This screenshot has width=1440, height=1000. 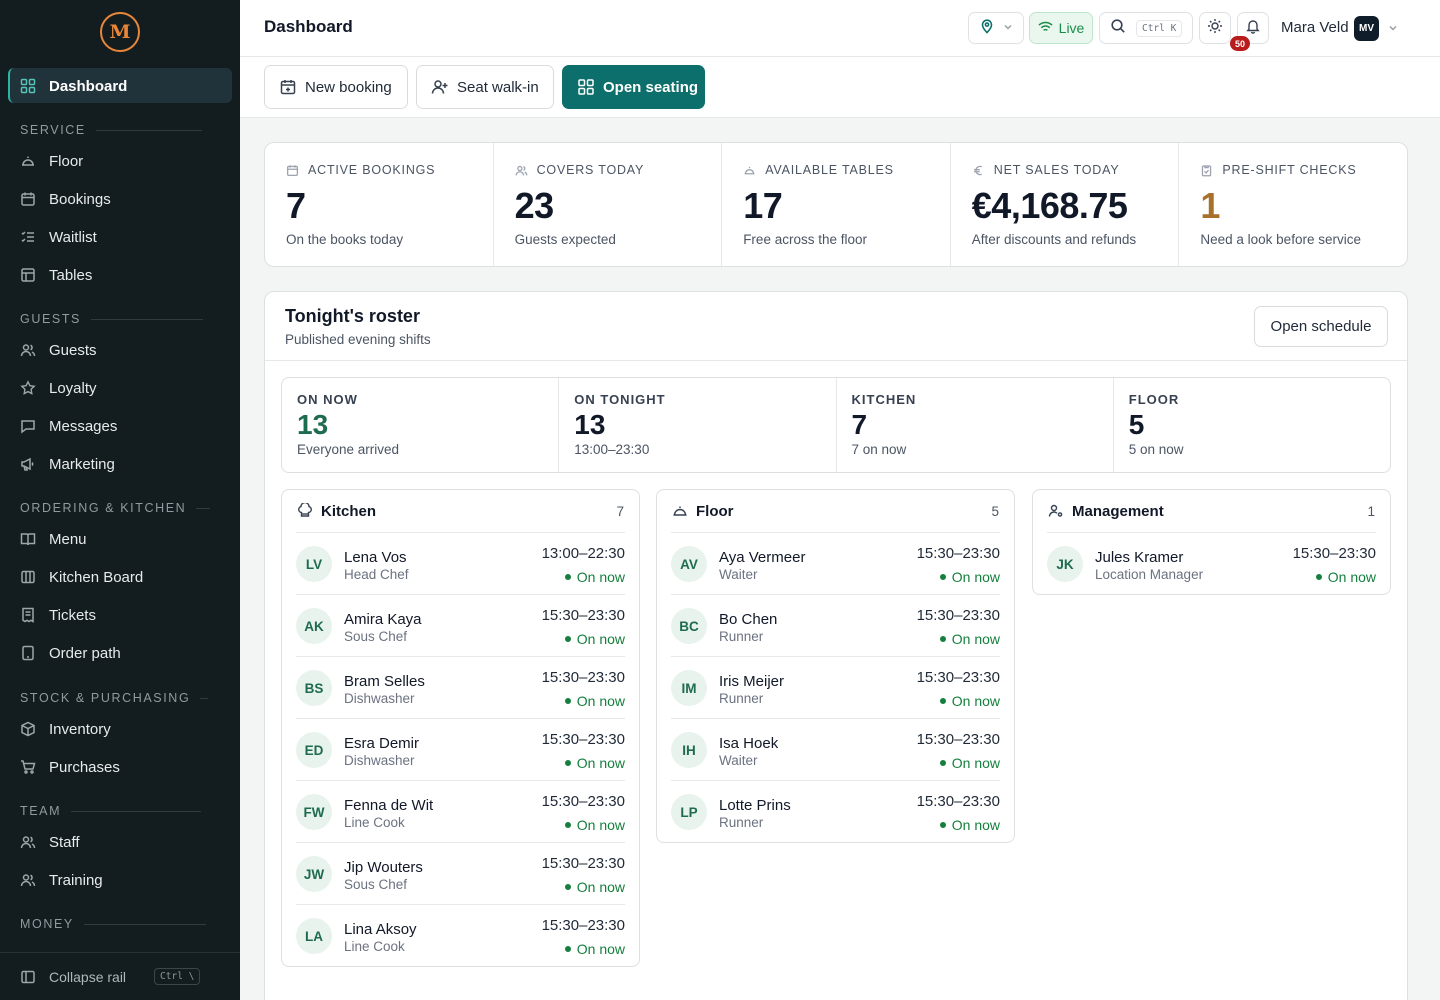 What do you see at coordinates (65, 729) in the screenshot?
I see `sidebar-item-inventory: Inventory` at bounding box center [65, 729].